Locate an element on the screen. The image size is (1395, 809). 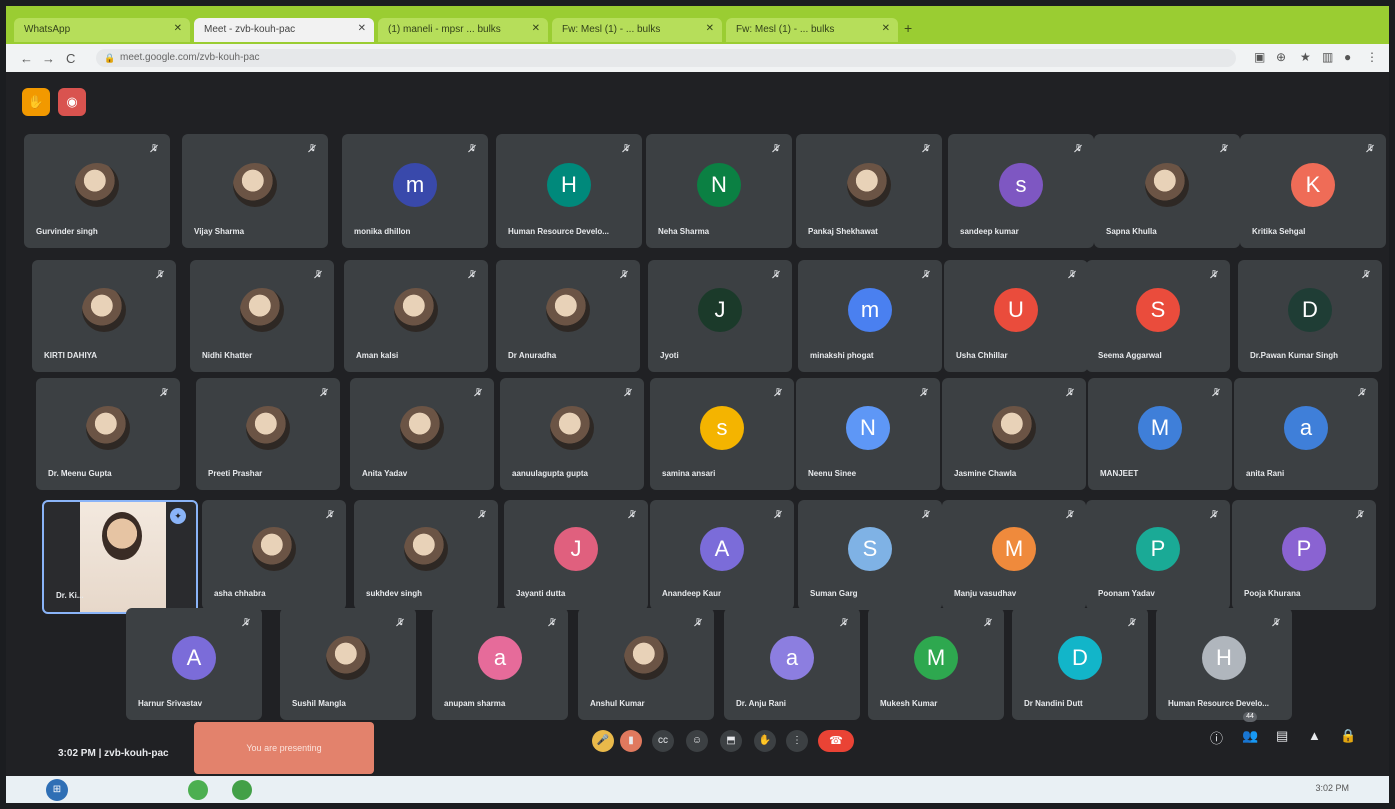
participant-tile: 🎙 Jasmine Chawla is located at coordinates (1014, 434).